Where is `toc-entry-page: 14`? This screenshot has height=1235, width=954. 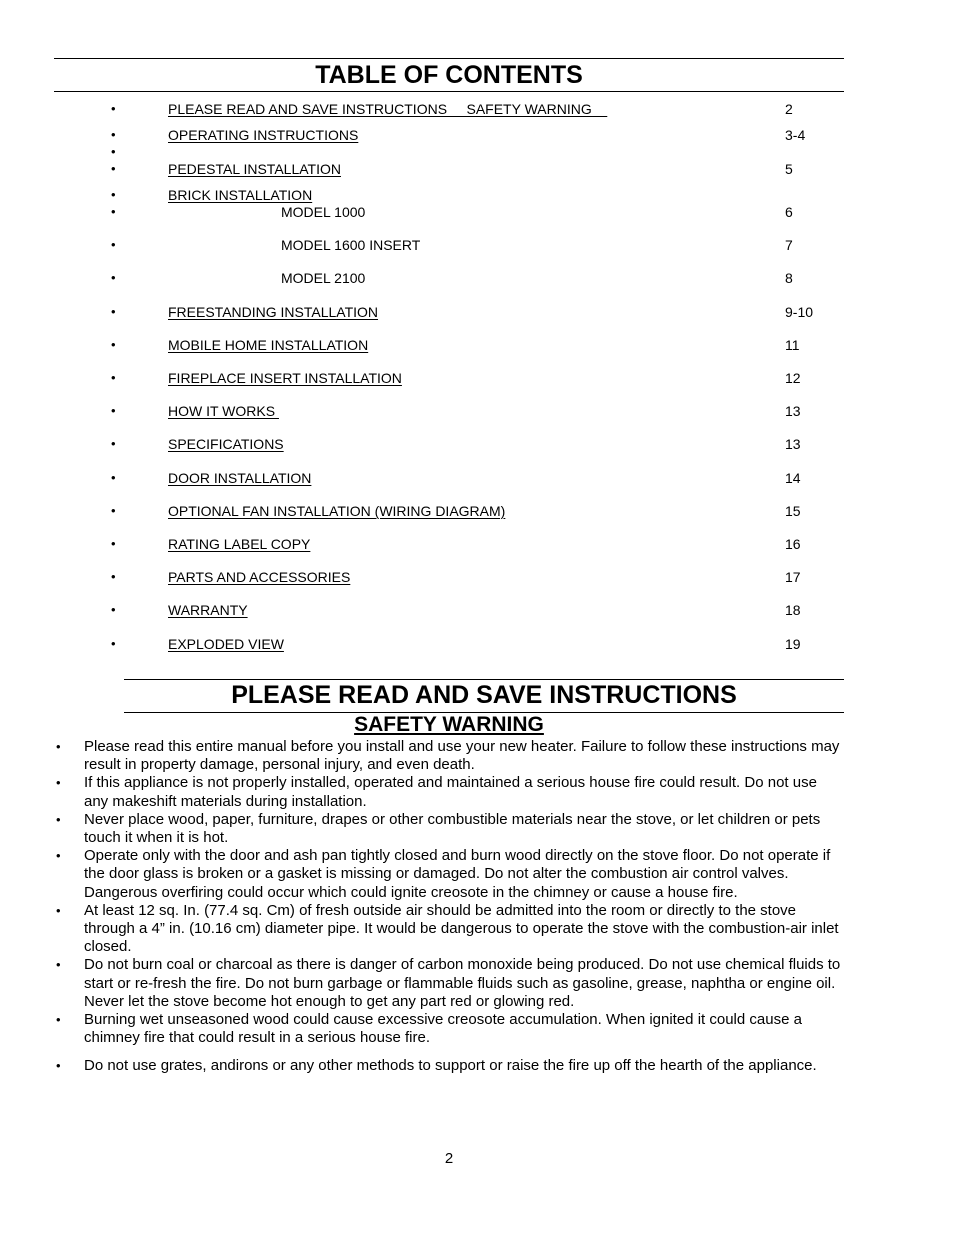 toc-entry-page: 14 is located at coordinates (793, 478).